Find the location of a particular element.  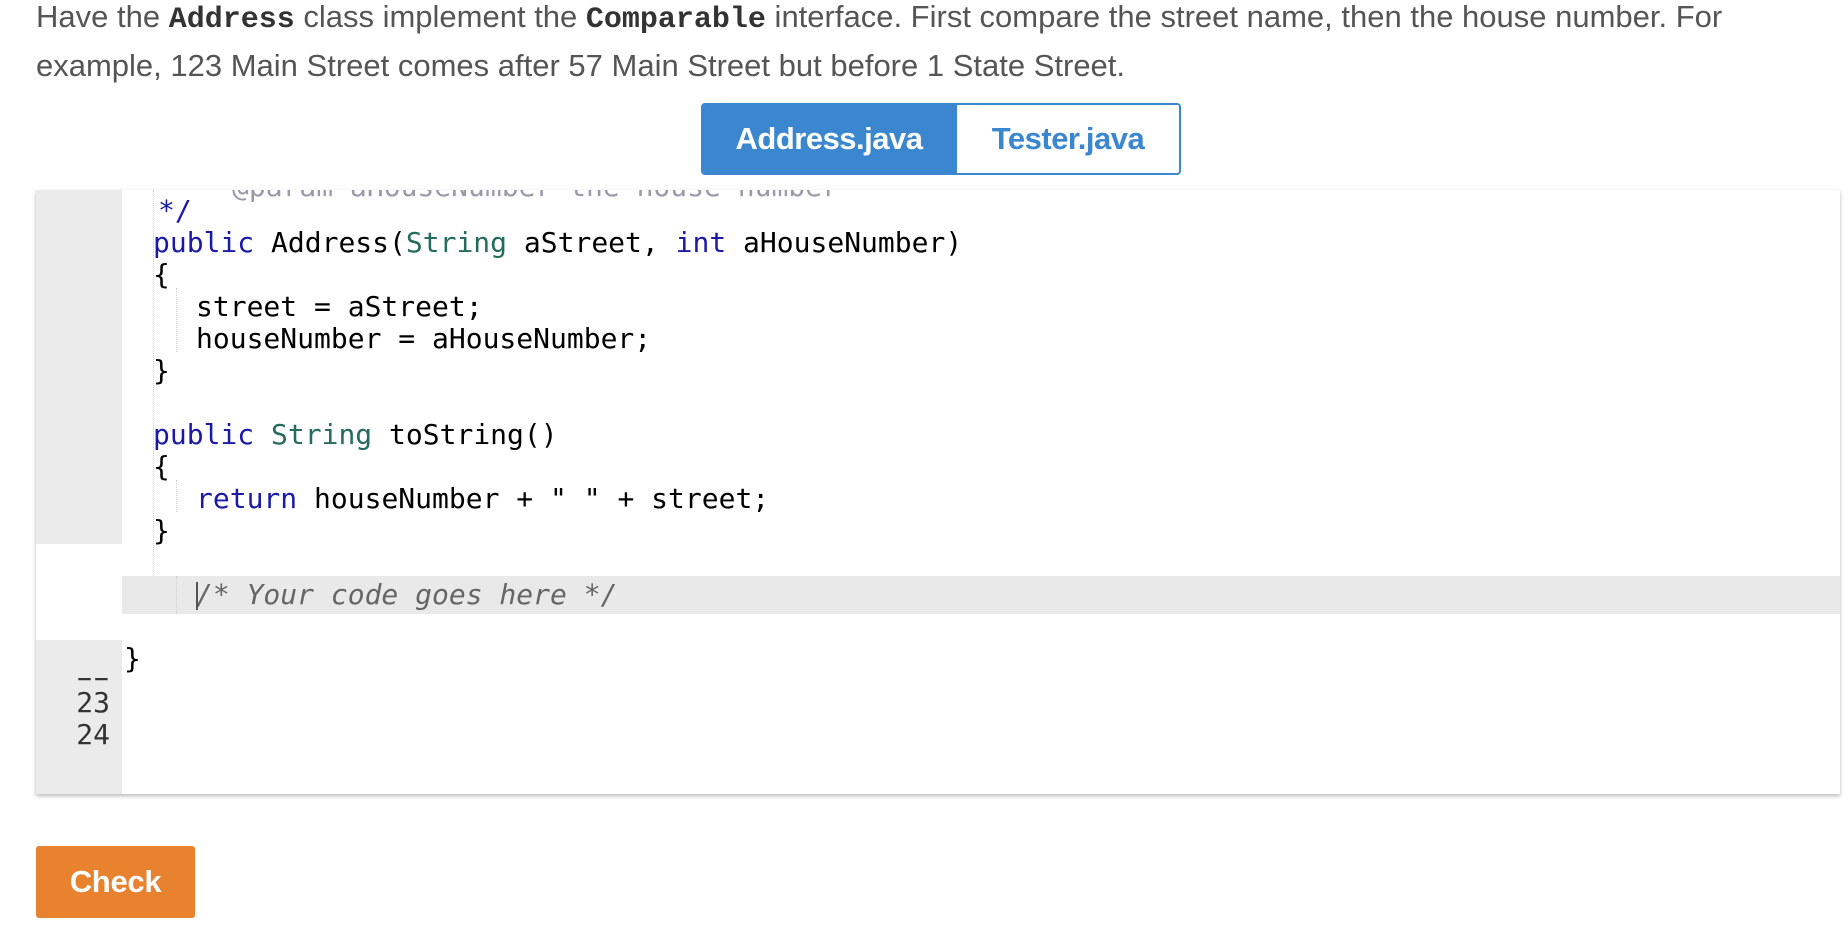

line-number: 24 is located at coordinates (93, 734).